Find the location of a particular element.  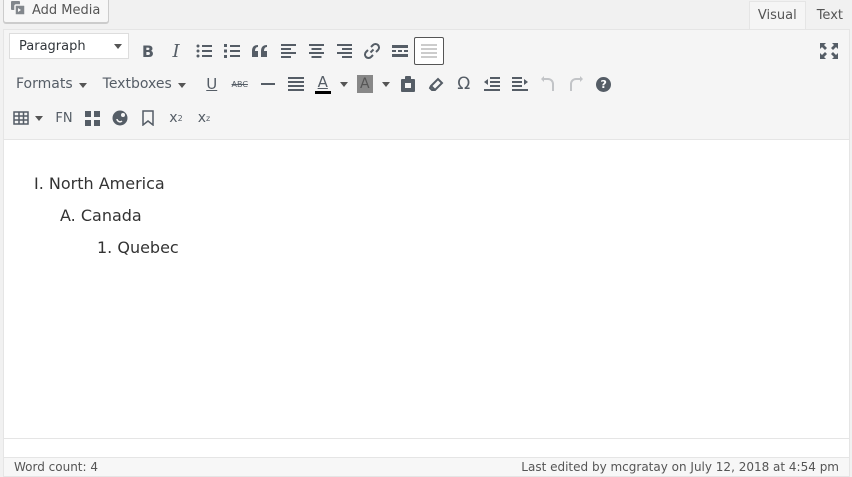

add-media-button: Add Media is located at coordinates (56, 11).